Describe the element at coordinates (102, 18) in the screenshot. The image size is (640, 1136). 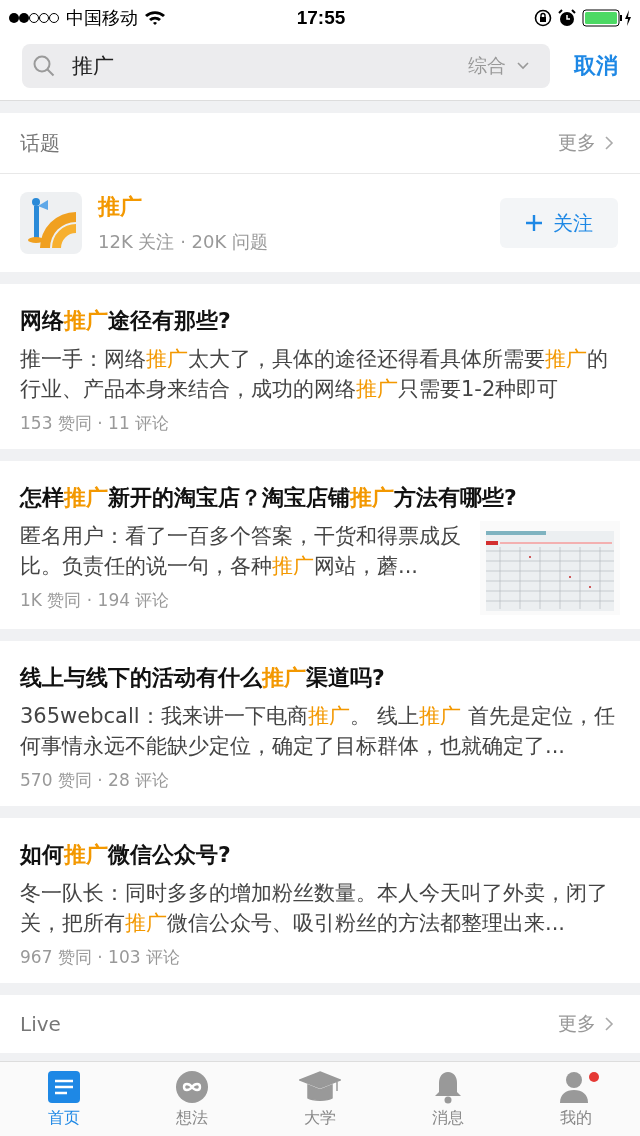
I see `carrier-name: 中国移动` at that location.